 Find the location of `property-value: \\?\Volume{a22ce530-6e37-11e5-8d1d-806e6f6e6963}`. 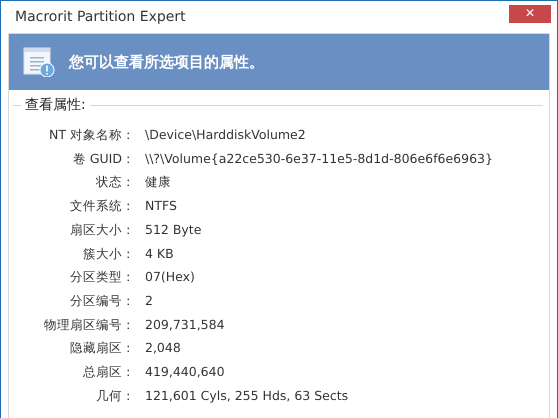

property-value: \\?\Volume{a22ce530-6e37-11e5-8d1d-806e6f6e6963} is located at coordinates (319, 159).